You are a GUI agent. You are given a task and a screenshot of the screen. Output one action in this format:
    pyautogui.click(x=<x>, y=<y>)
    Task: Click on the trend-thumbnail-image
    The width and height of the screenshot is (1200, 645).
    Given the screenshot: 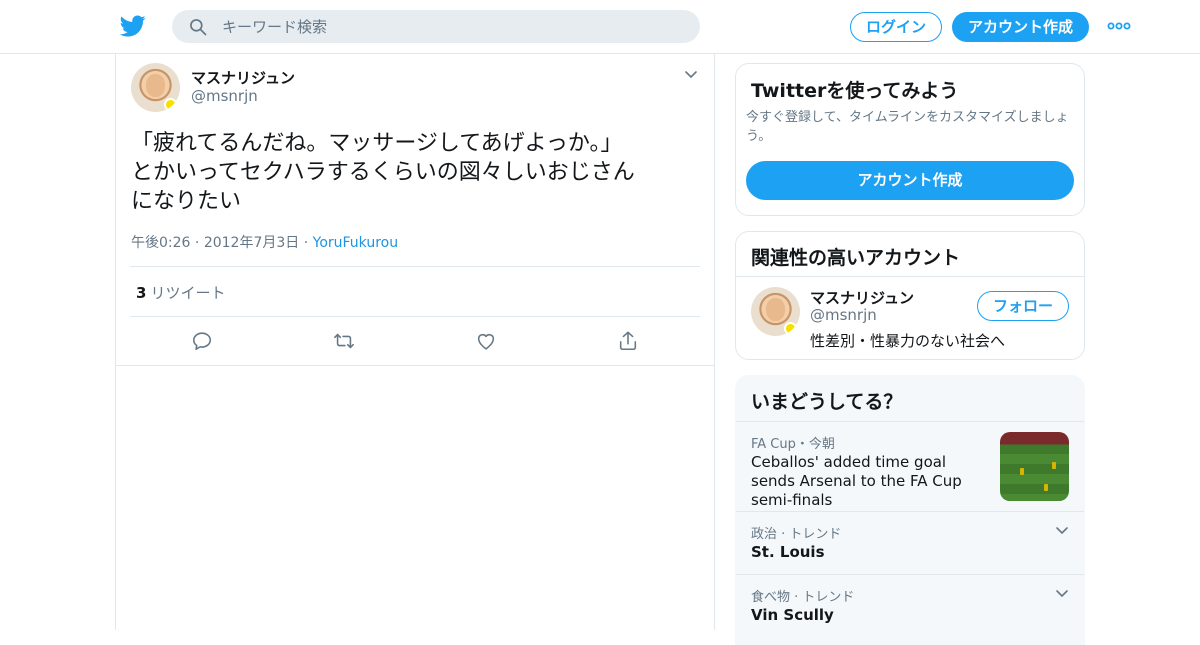 What is the action you would take?
    pyautogui.click(x=1034, y=466)
    